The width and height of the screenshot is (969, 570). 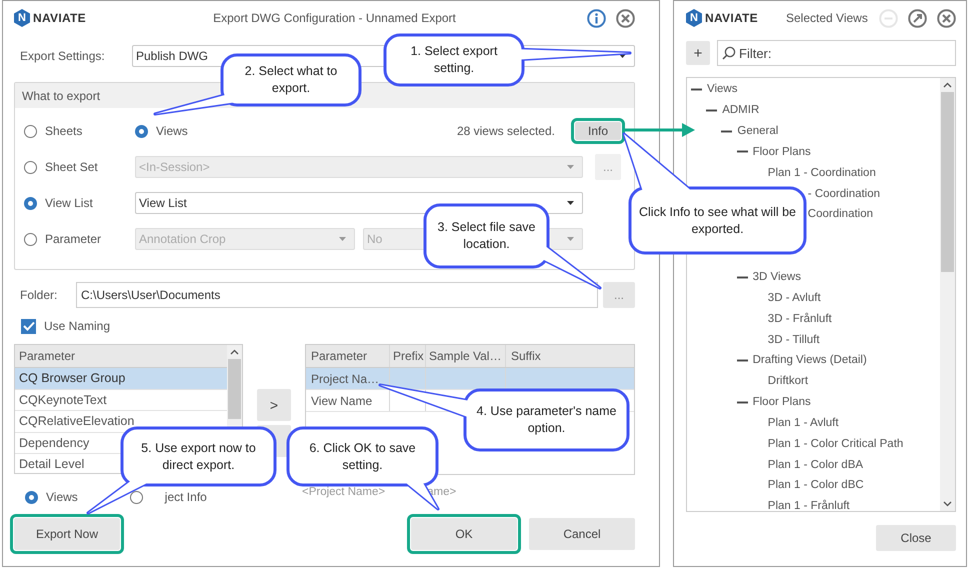 I want to click on callout-text: 4. Use parameter's name option., so click(x=547, y=420).